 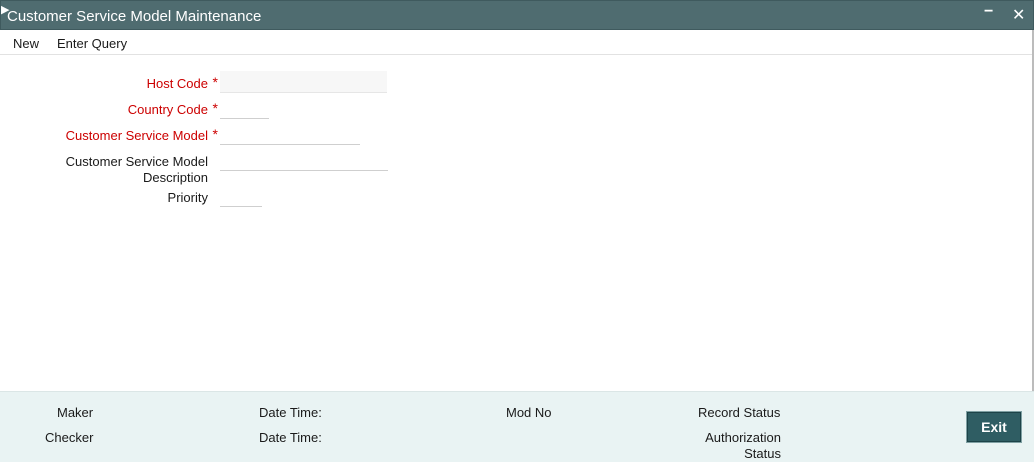 I want to click on exit-button: Exit, so click(x=994, y=427).